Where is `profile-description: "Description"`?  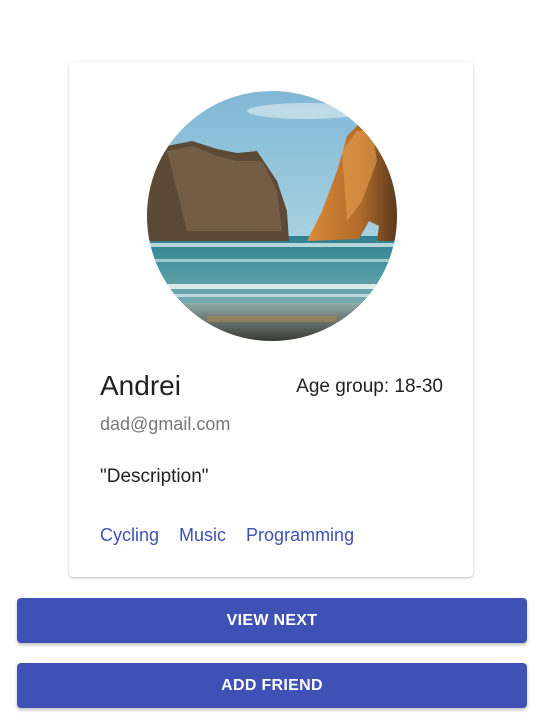 profile-description: "Description" is located at coordinates (154, 476).